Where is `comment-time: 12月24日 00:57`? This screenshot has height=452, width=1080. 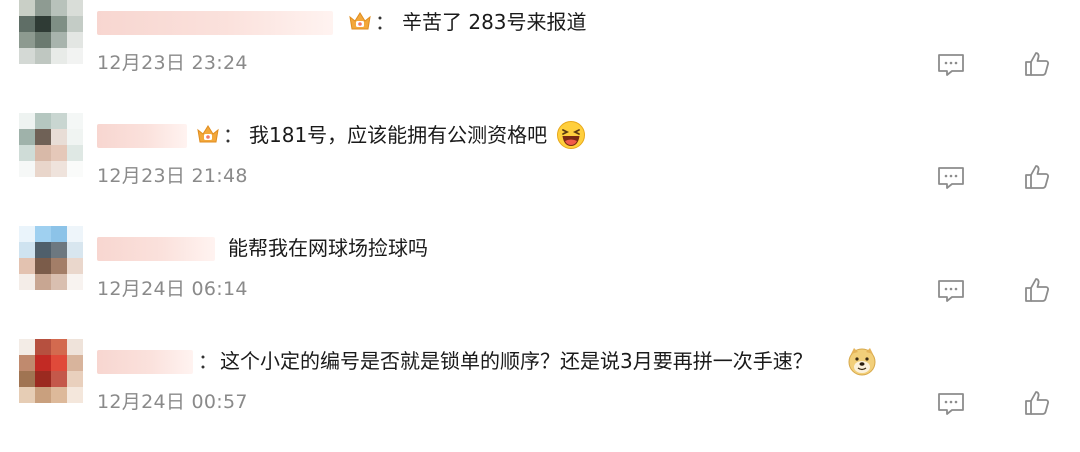
comment-time: 12月24日 00:57 is located at coordinates (172, 402).